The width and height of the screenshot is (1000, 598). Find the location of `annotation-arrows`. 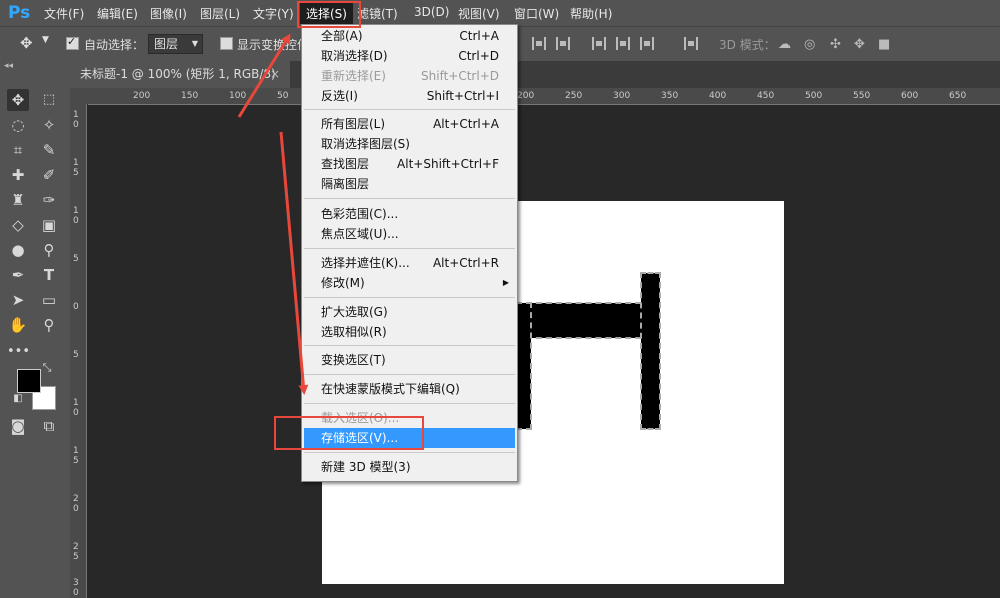

annotation-arrows is located at coordinates (273, 214).